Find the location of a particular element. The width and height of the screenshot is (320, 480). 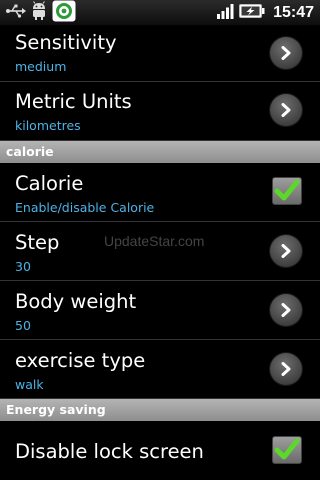

pref-title-metric-units: Metric Units is located at coordinates (73, 101).